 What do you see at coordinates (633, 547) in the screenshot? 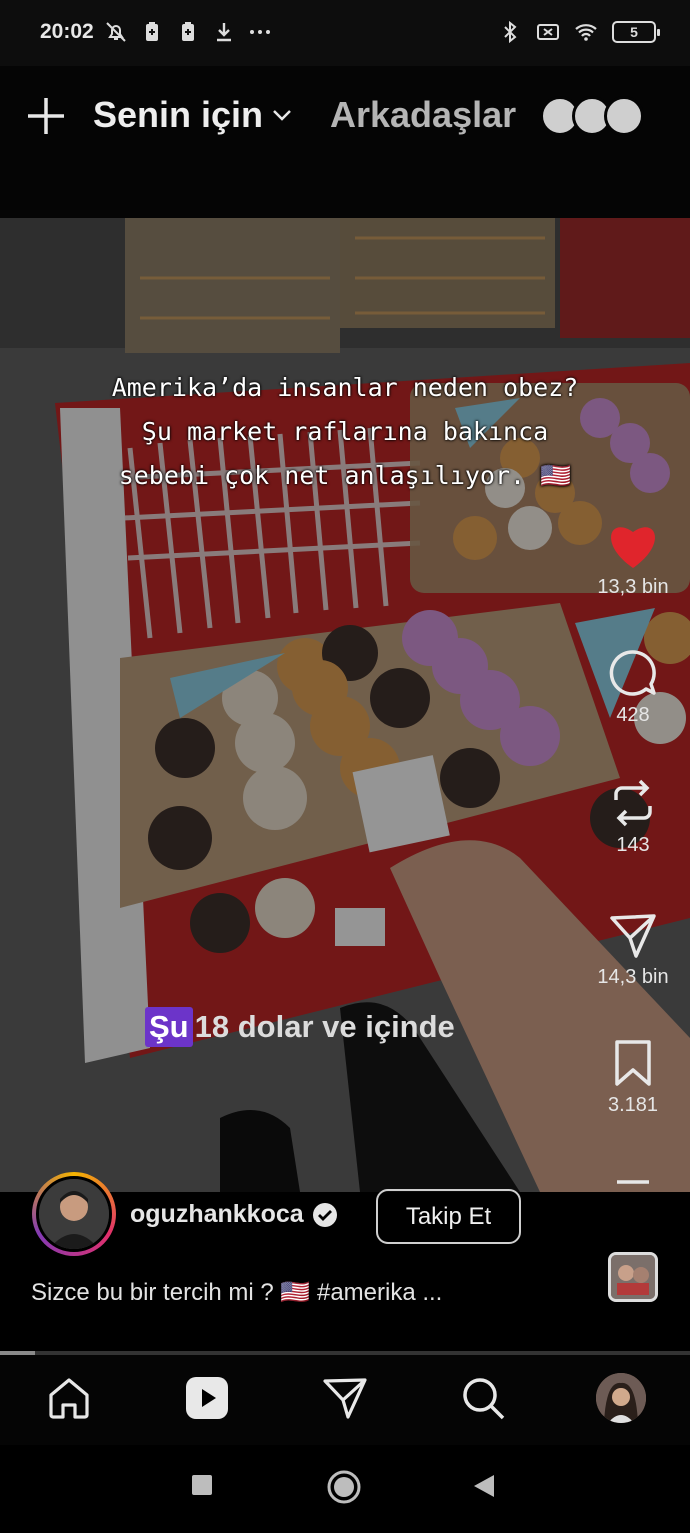
I see `heart-icon` at bounding box center [633, 547].